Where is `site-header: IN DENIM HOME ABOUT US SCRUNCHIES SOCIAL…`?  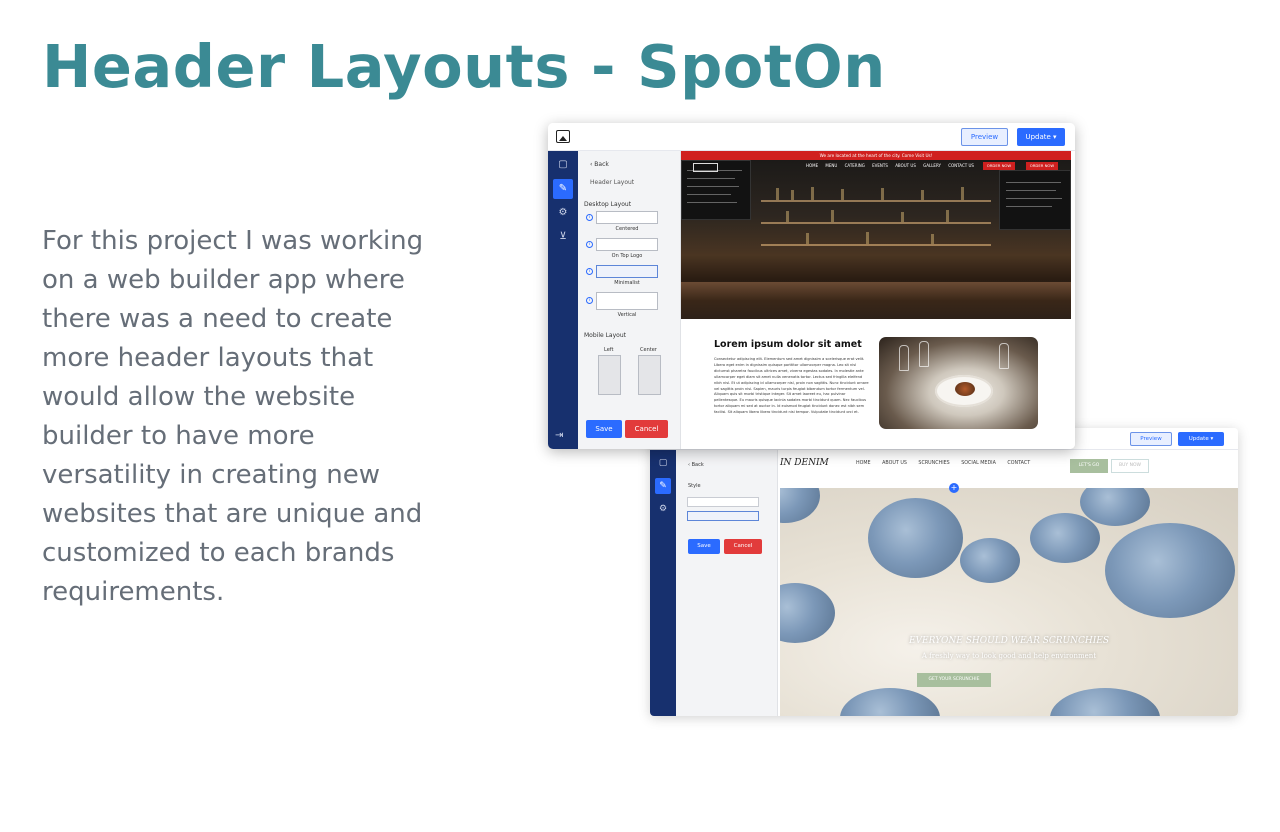
site-header: IN DENIM HOME ABOUT US SCRUNCHIES SOCIAL… is located at coordinates (1008, 469).